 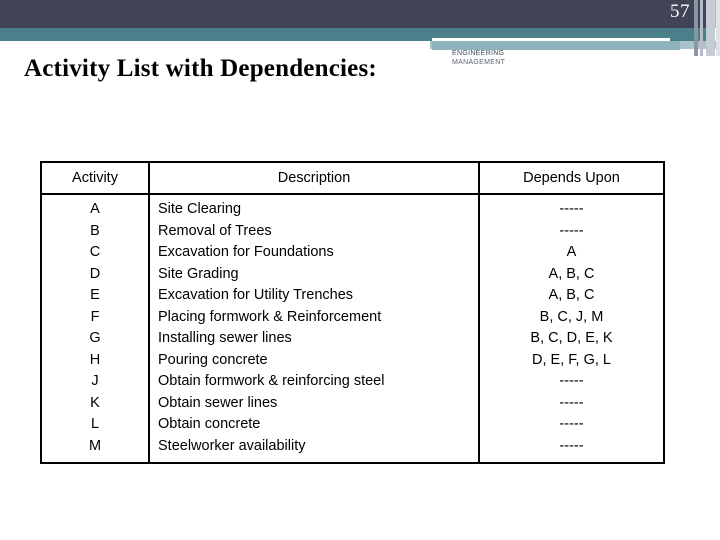 I want to click on table-row: B Removal of Trees -----, so click(x=352, y=231).